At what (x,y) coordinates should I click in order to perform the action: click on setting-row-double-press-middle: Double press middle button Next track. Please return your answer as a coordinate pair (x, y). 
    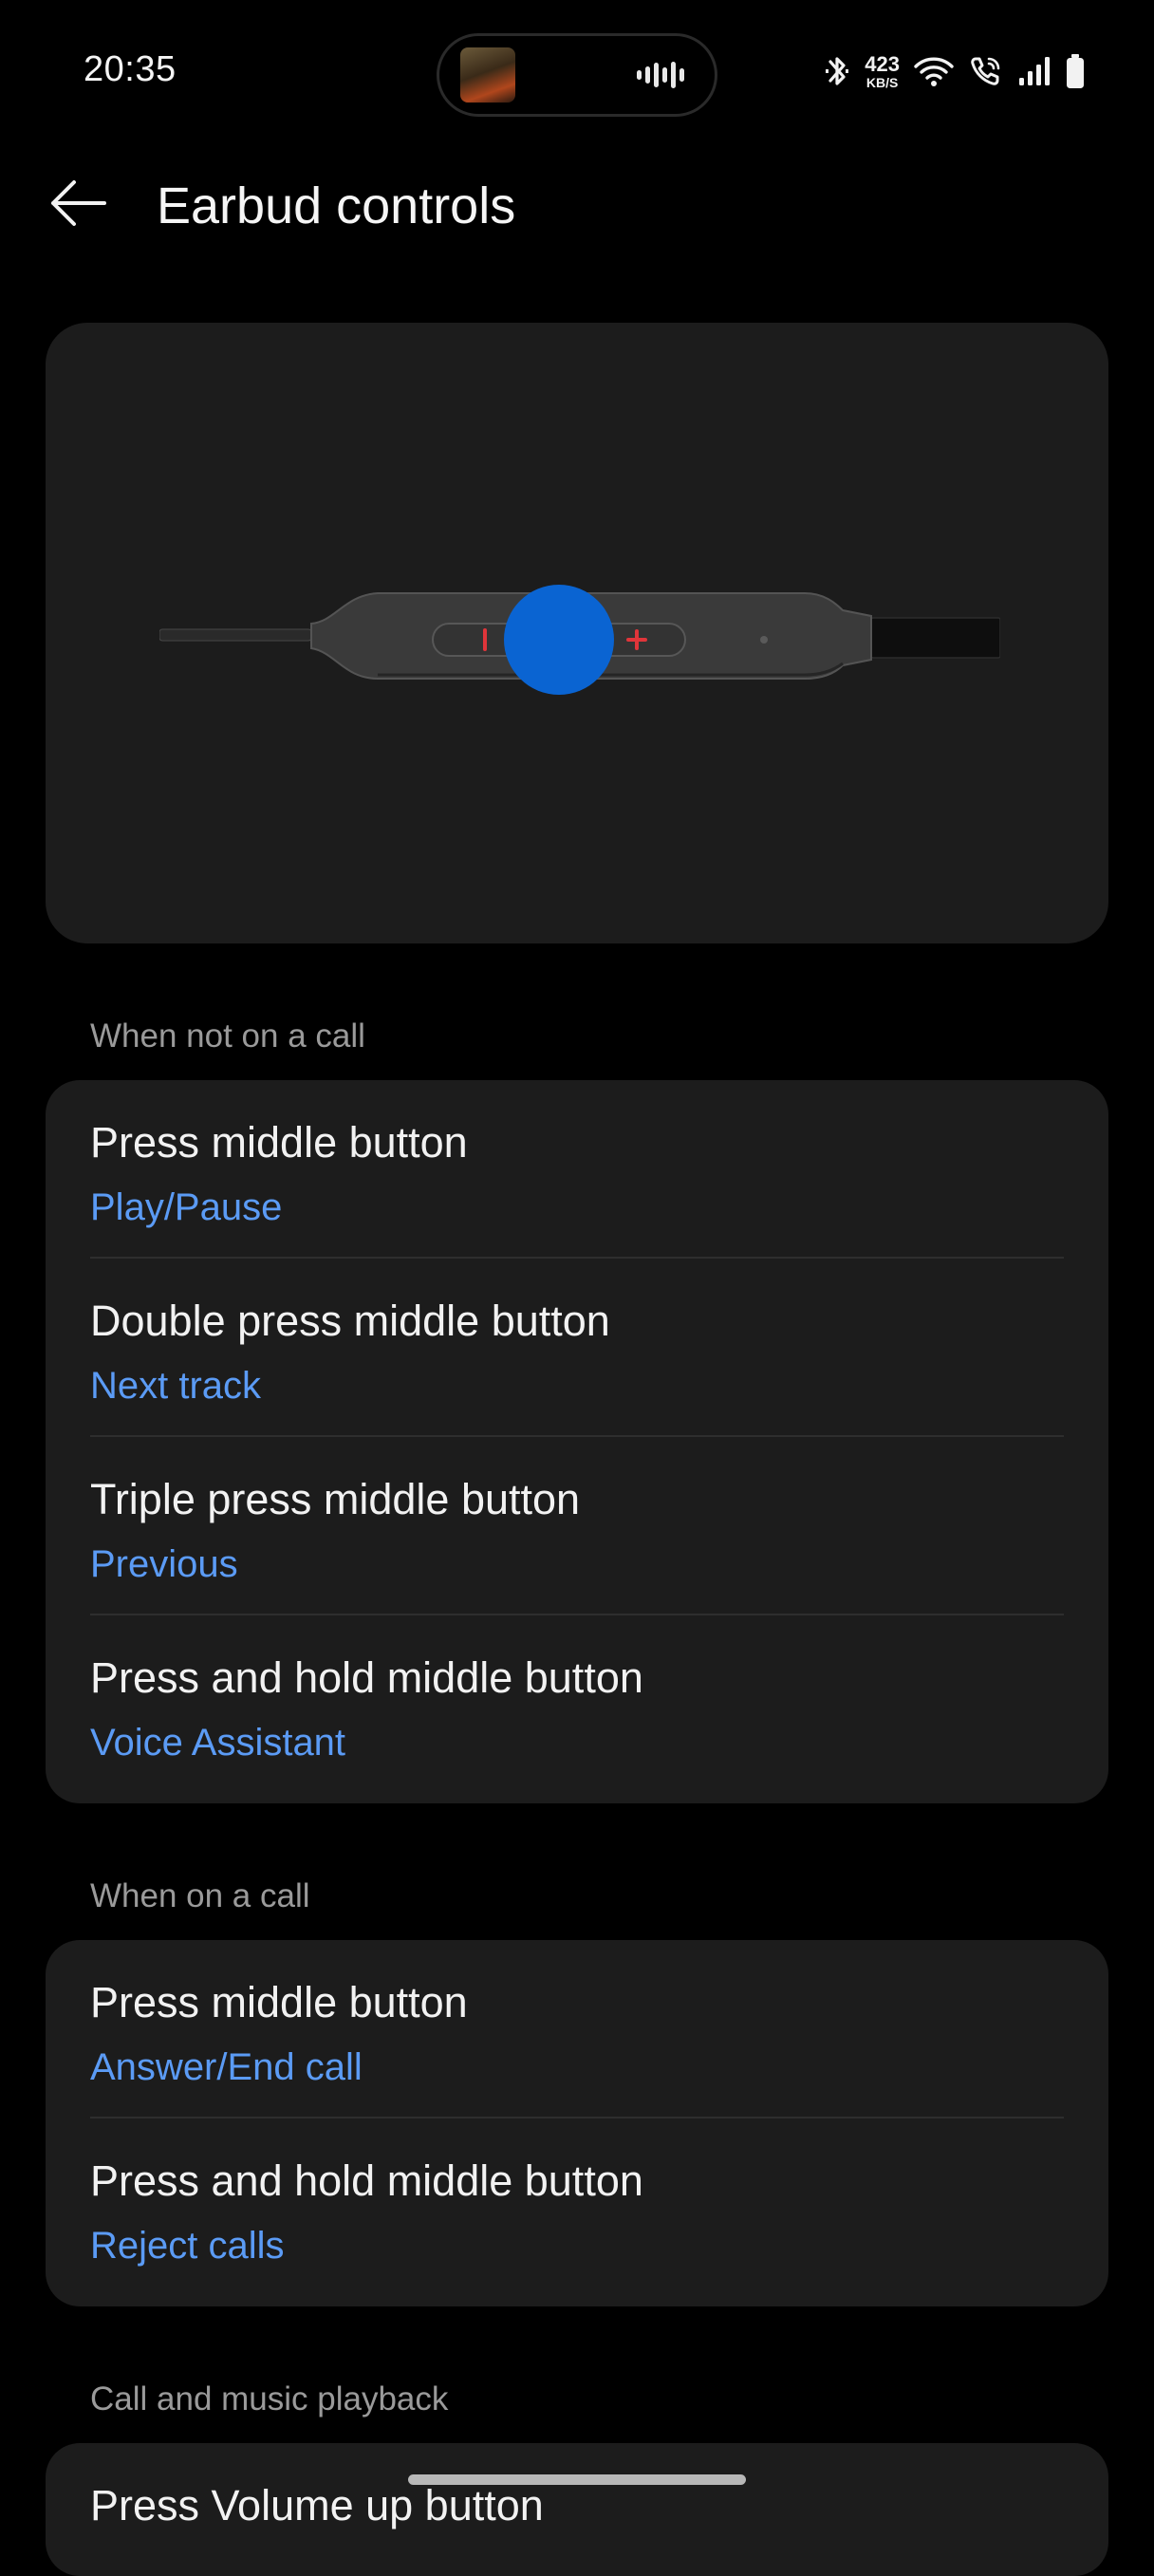
    Looking at the image, I should click on (577, 1348).